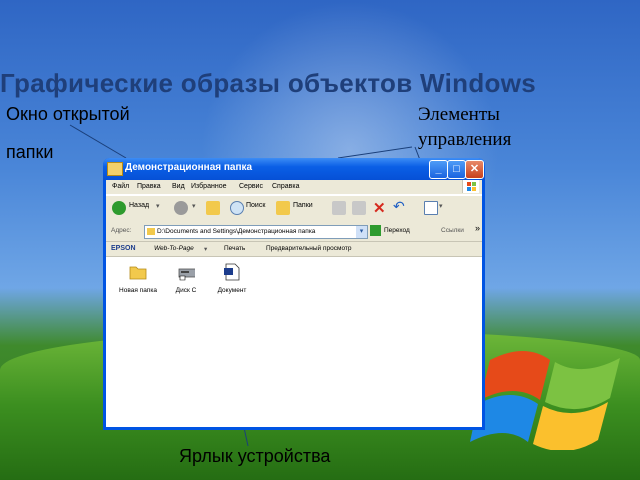  Describe the element at coordinates (149, 186) in the screenshot. I see `menu-edit: Правка` at that location.